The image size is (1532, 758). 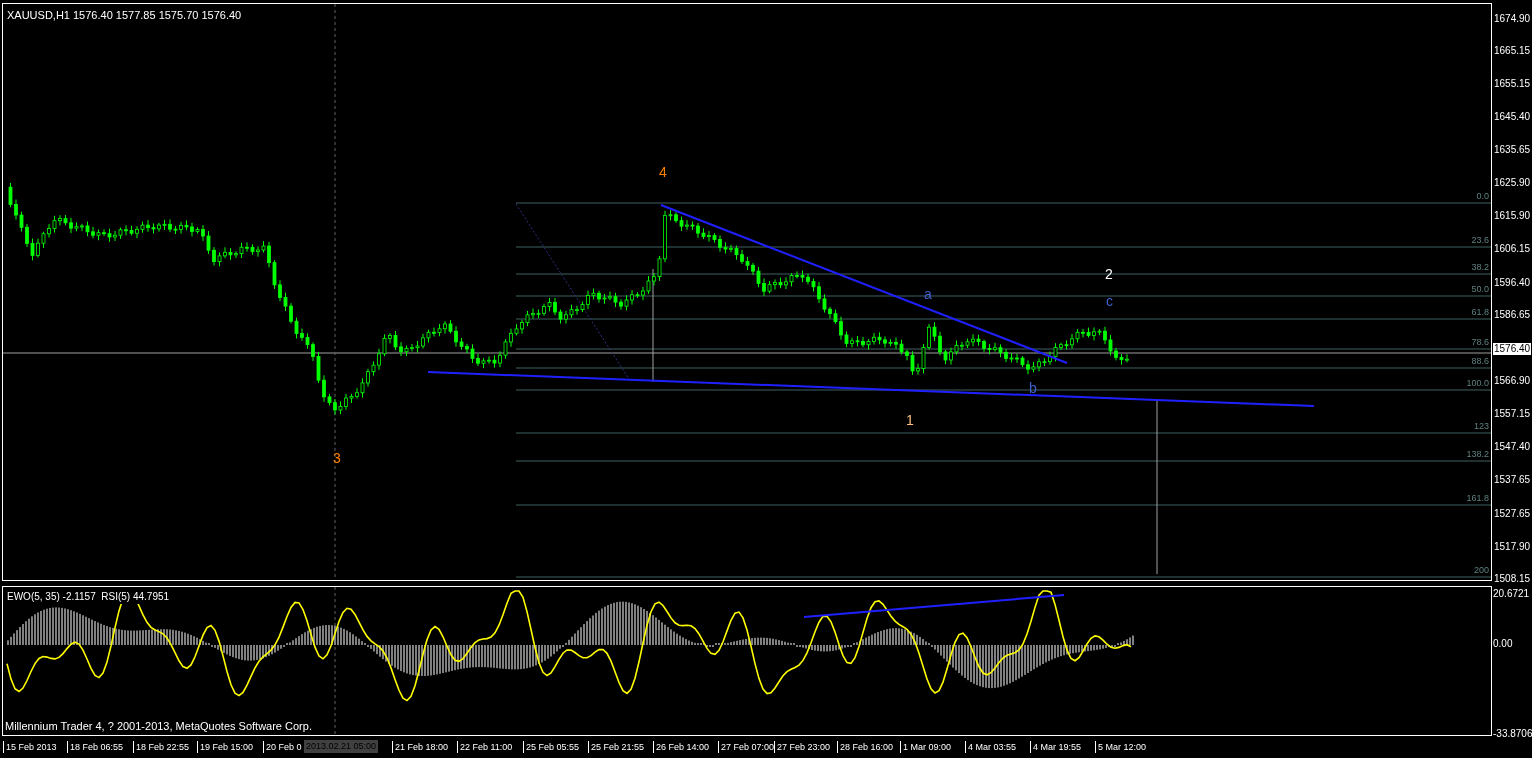 What do you see at coordinates (1480, 289) in the screenshot?
I see `fib-level-label: 50.0` at bounding box center [1480, 289].